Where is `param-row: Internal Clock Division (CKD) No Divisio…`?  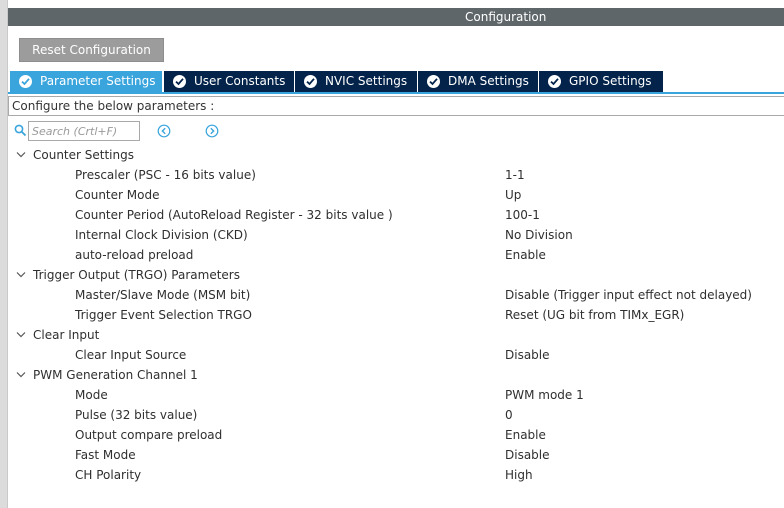 param-row: Internal Clock Division (CKD) No Divisio… is located at coordinates (396, 235).